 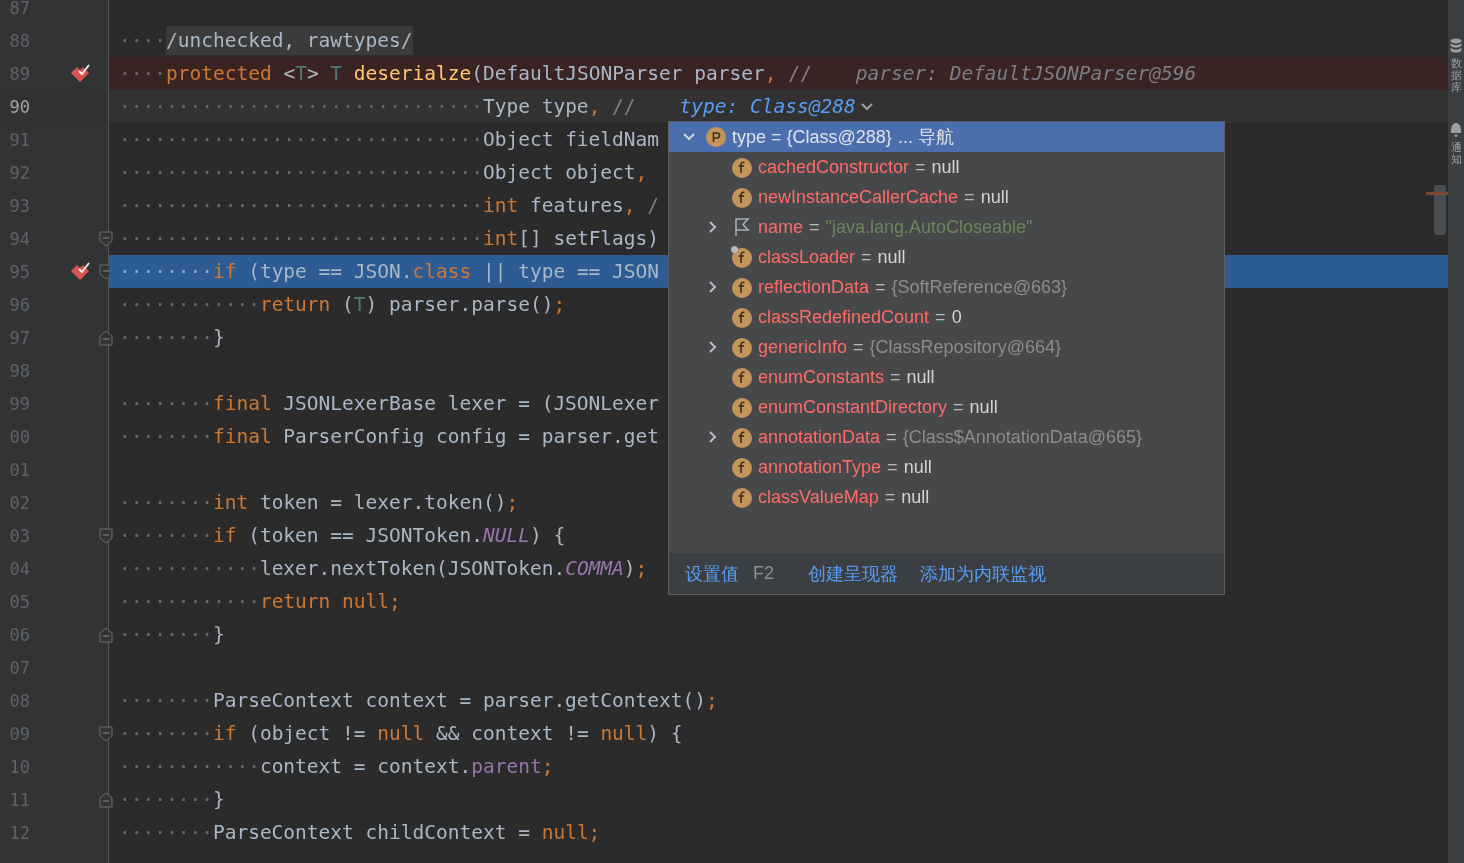 What do you see at coordinates (1022, 437) in the screenshot?
I see `field-value: {Class$AnnotationData@665}` at bounding box center [1022, 437].